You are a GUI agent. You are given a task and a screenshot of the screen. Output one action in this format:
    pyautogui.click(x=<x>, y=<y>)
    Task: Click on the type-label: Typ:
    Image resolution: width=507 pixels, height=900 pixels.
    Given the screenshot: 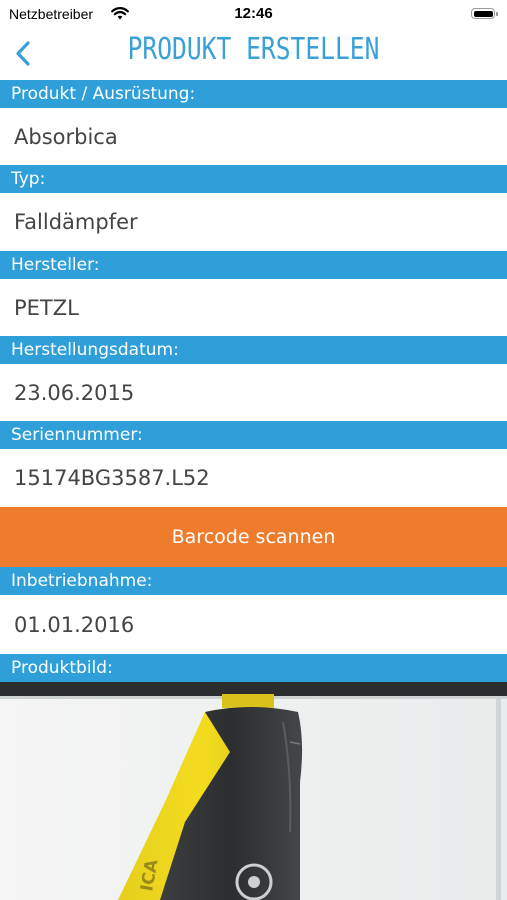 What is the action you would take?
    pyautogui.click(x=253, y=179)
    